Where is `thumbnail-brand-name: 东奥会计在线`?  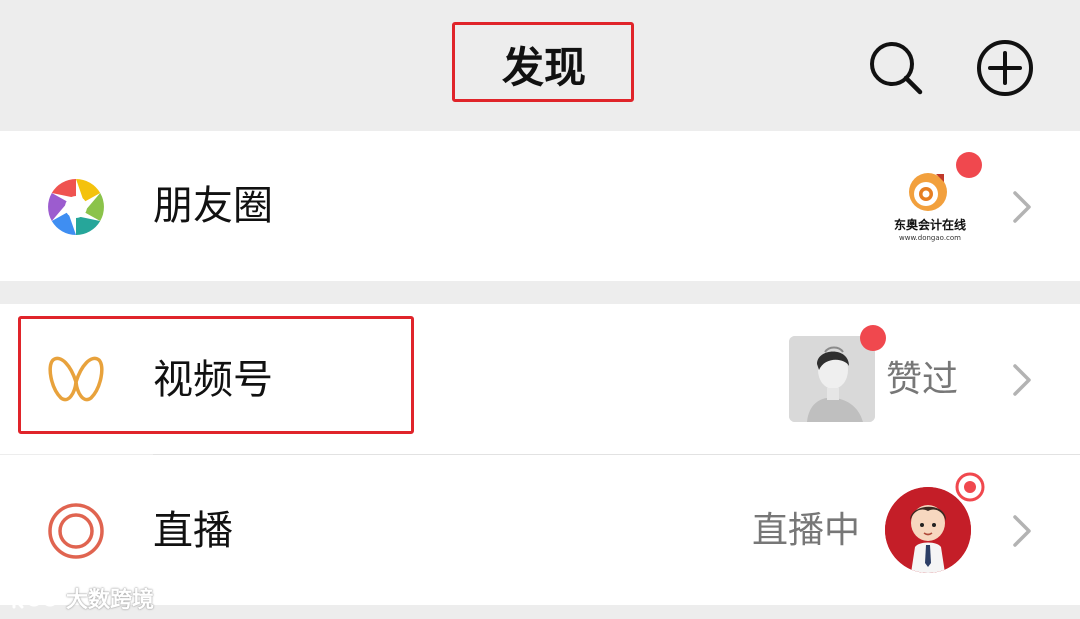 thumbnail-brand-name: 东奥会计在线 is located at coordinates (929, 225).